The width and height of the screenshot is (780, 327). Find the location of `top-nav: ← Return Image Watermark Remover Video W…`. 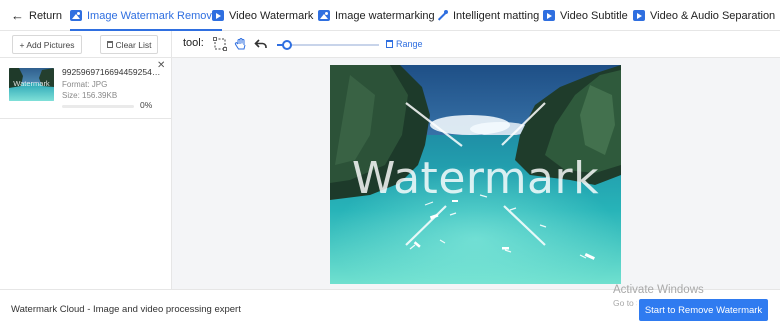

top-nav: ← Return Image Watermark Remover Video W… is located at coordinates (390, 15).